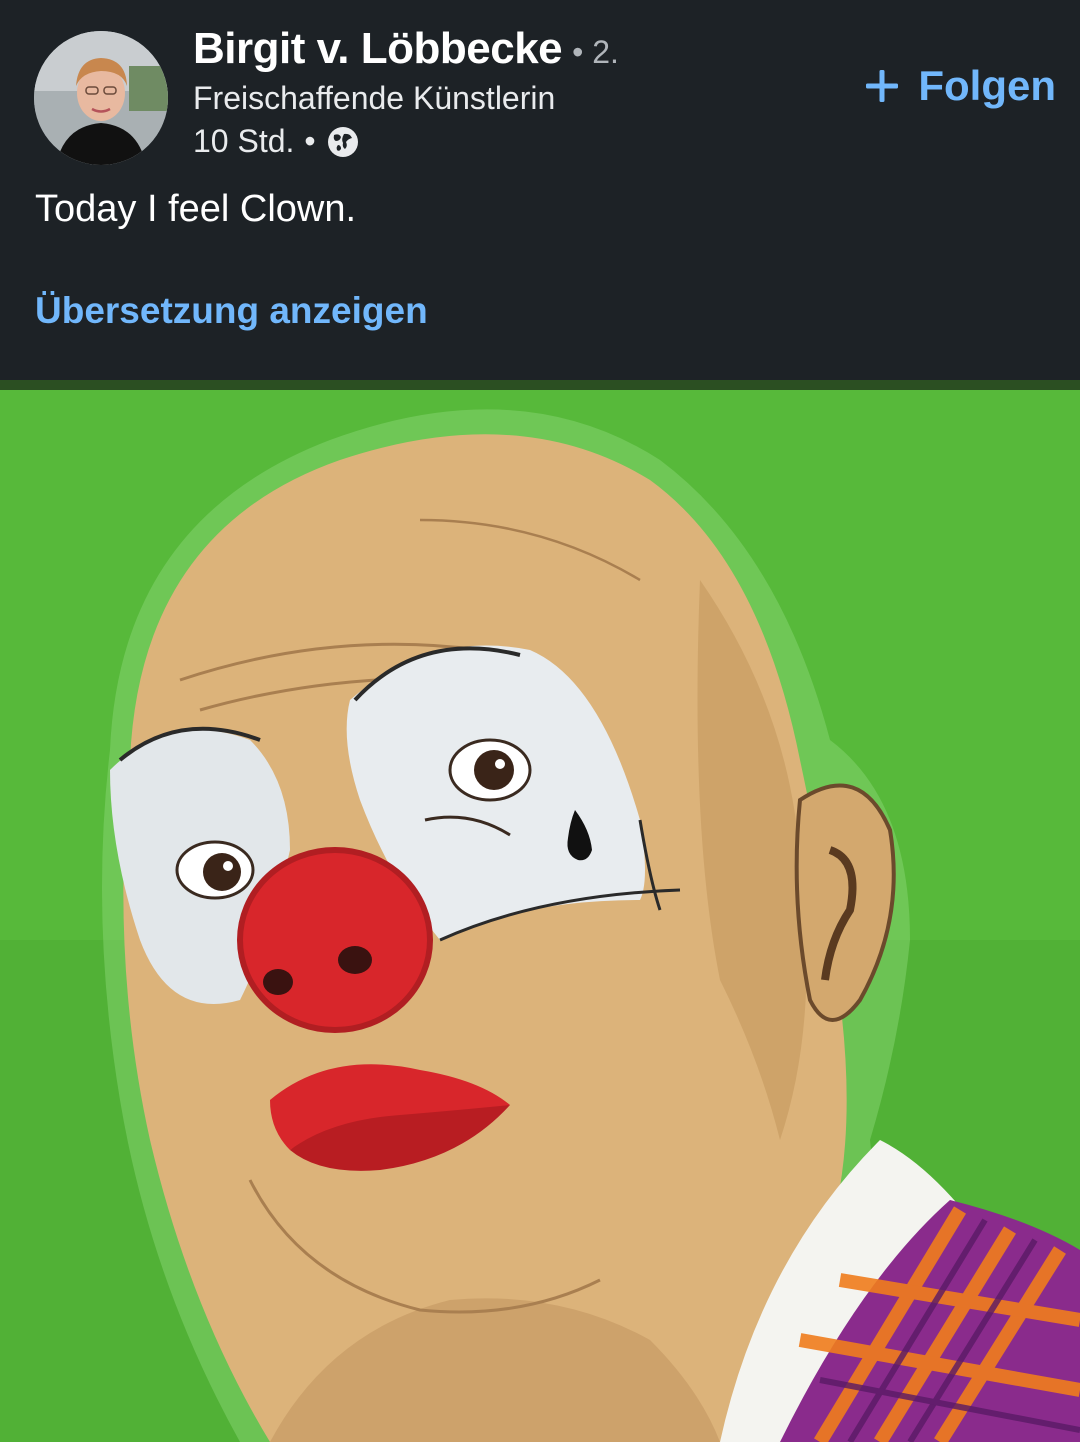  I want to click on author-name-row: Birgit v. Löbbecke • 2., so click(406, 49).